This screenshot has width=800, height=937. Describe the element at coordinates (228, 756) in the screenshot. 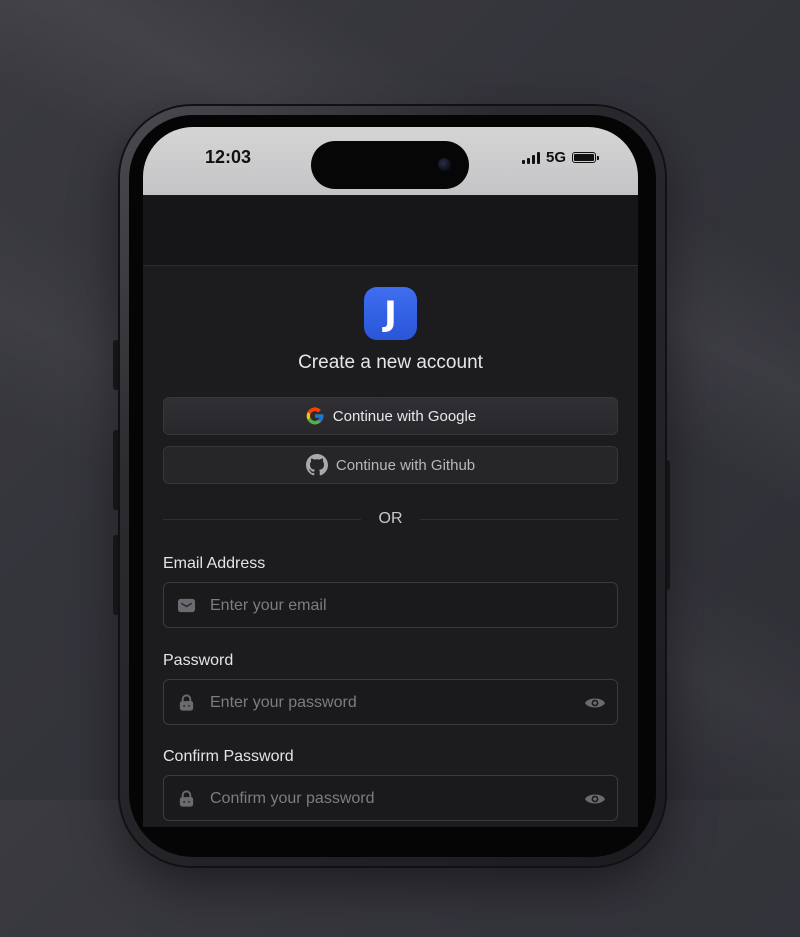

I see `confirm-password-label: Confirm Password` at that location.